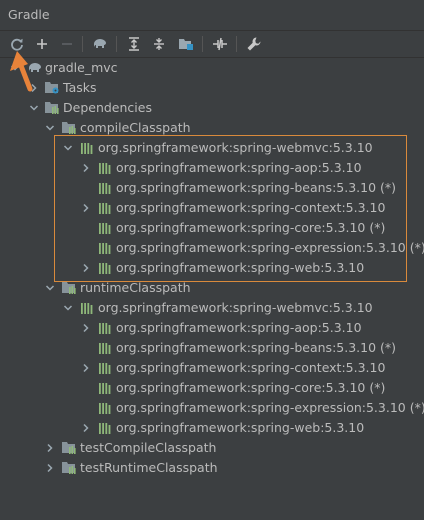 This screenshot has height=520, width=424. I want to click on refresh-icon, so click(17, 44).